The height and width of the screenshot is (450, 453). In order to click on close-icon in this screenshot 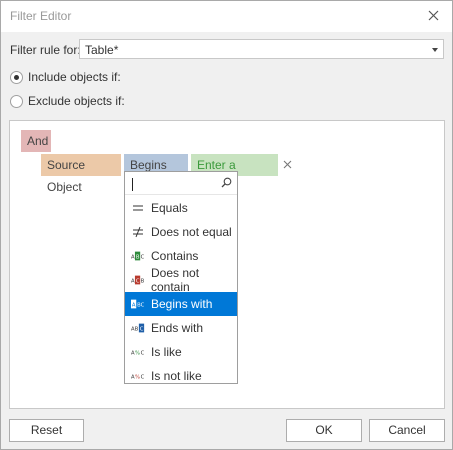, I will do `click(433, 15)`.